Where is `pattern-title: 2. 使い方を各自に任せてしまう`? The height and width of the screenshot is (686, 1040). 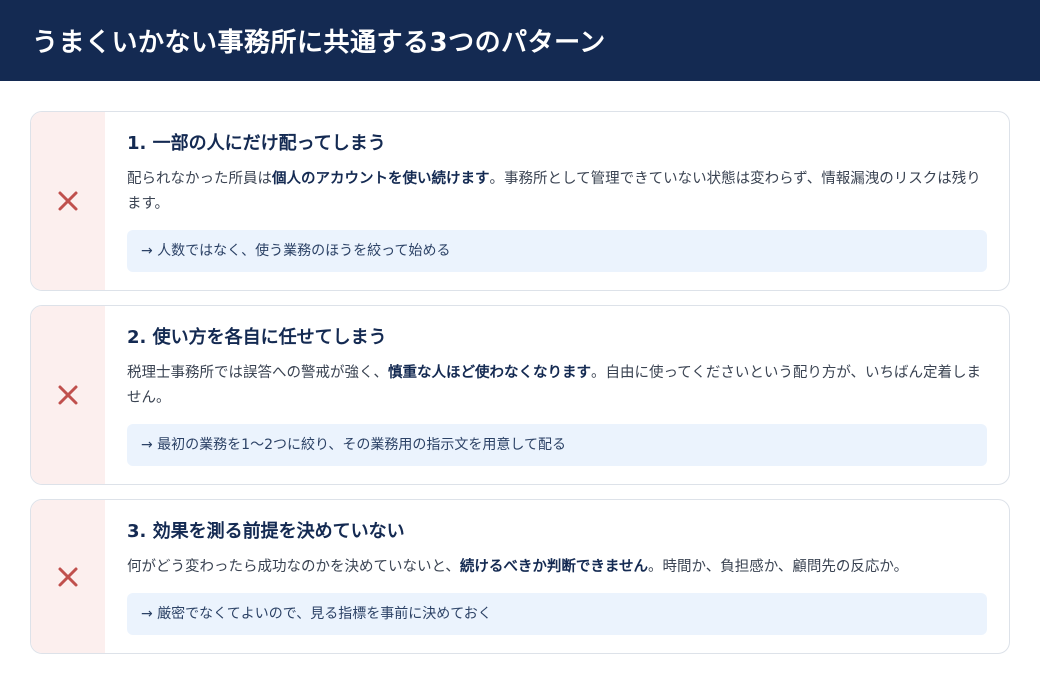 pattern-title: 2. 使い方を各自に任せてしまう is located at coordinates (257, 337).